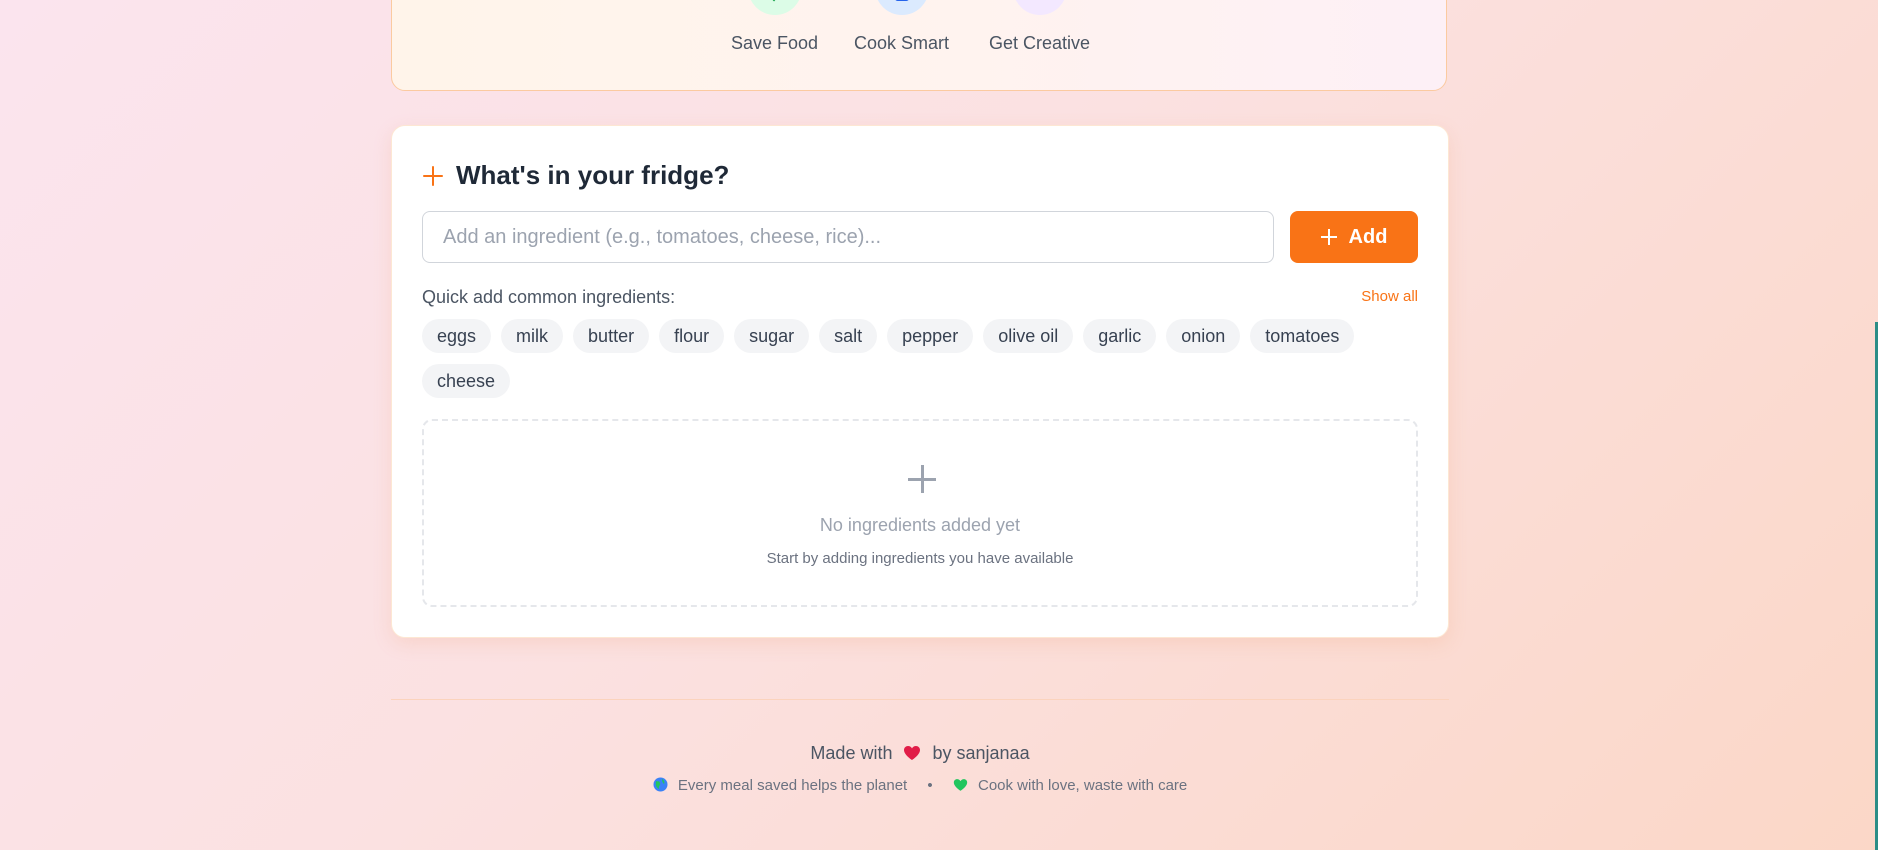 This screenshot has width=1878, height=850. I want to click on ingredient-chip-onion: onion, so click(1203, 336).